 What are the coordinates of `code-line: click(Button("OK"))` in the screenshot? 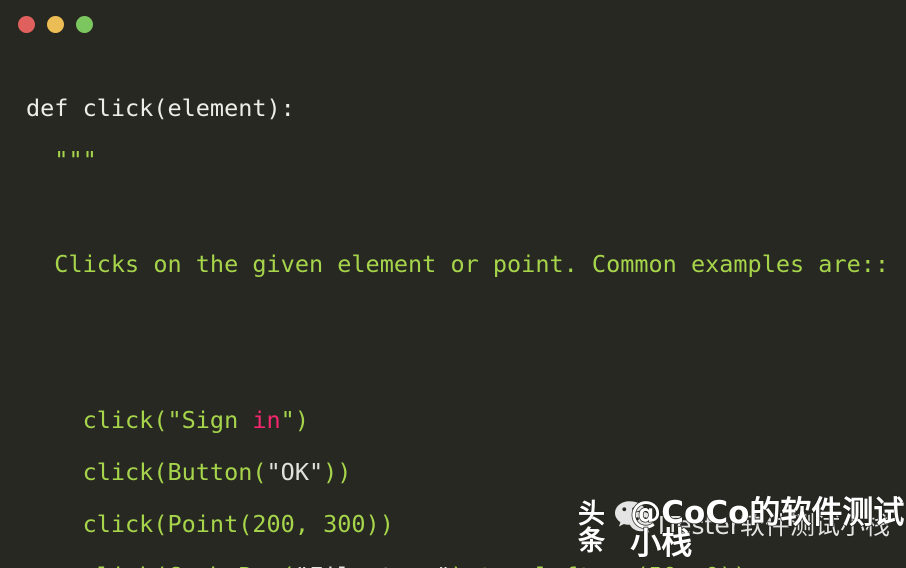 It's located at (453, 472).